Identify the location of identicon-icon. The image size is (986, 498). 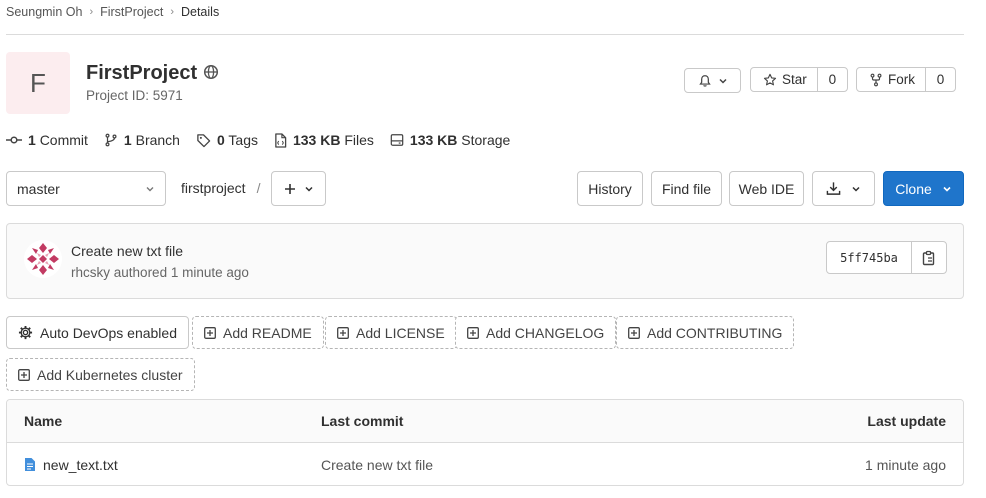
(43, 259).